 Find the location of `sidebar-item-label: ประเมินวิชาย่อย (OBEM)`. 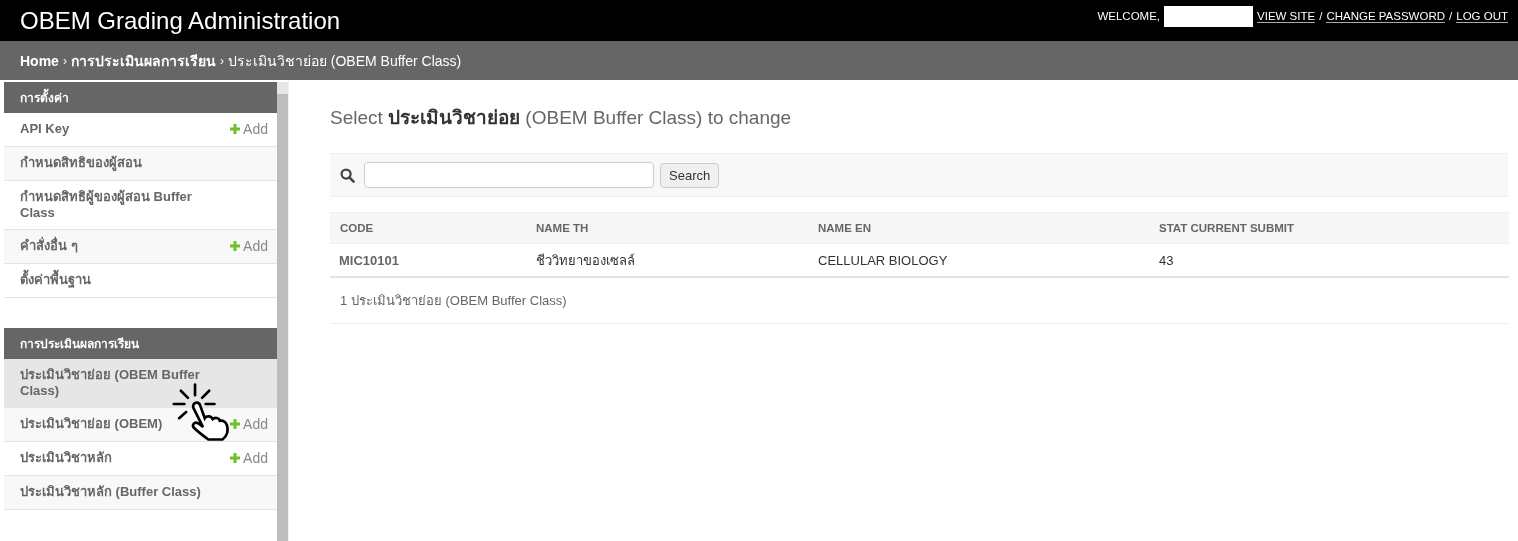

sidebar-item-label: ประเมินวิชาย่อย (OBEM) is located at coordinates (91, 424).